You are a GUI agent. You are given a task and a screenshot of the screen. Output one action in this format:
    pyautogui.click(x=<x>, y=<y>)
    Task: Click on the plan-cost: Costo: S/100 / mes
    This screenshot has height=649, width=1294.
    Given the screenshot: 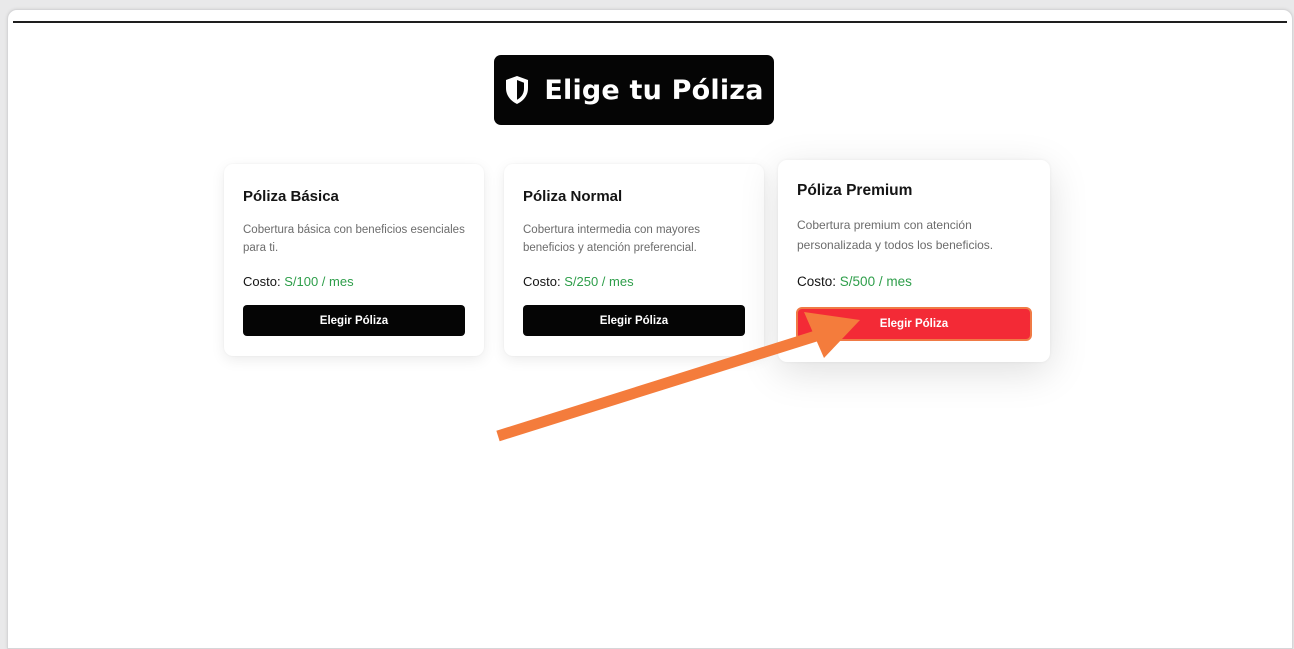 What is the action you would take?
    pyautogui.click(x=298, y=281)
    